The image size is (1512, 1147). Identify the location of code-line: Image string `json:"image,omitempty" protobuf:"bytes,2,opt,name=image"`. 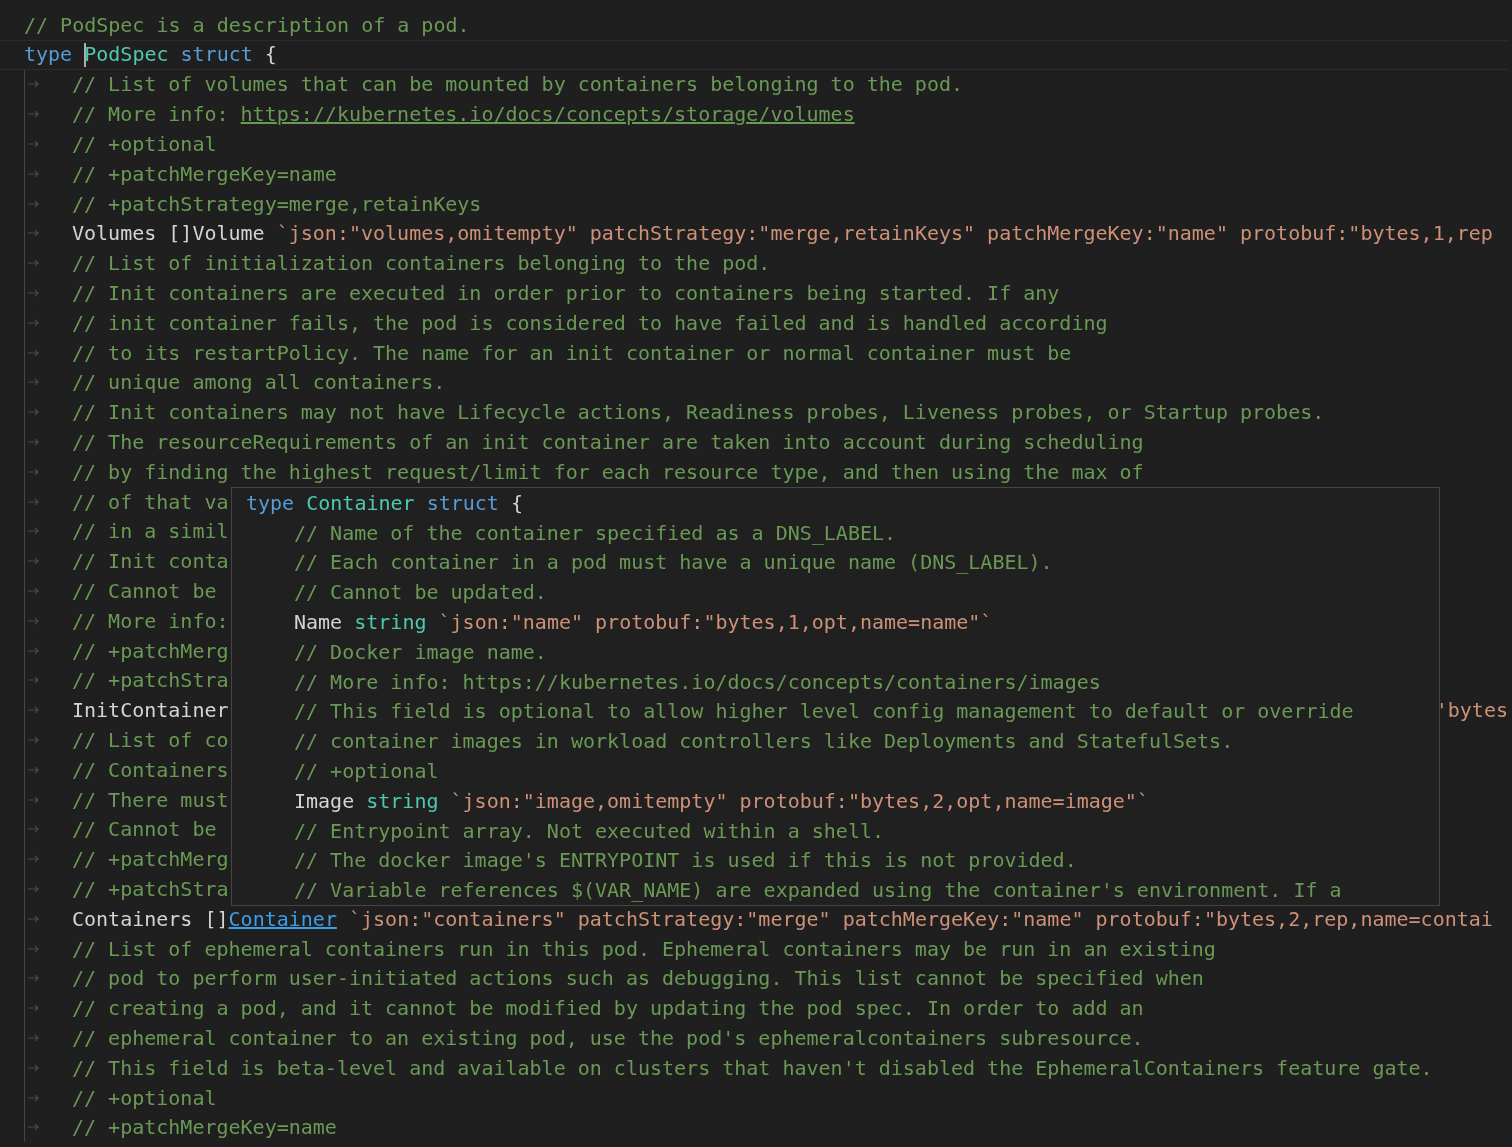
(721, 800).